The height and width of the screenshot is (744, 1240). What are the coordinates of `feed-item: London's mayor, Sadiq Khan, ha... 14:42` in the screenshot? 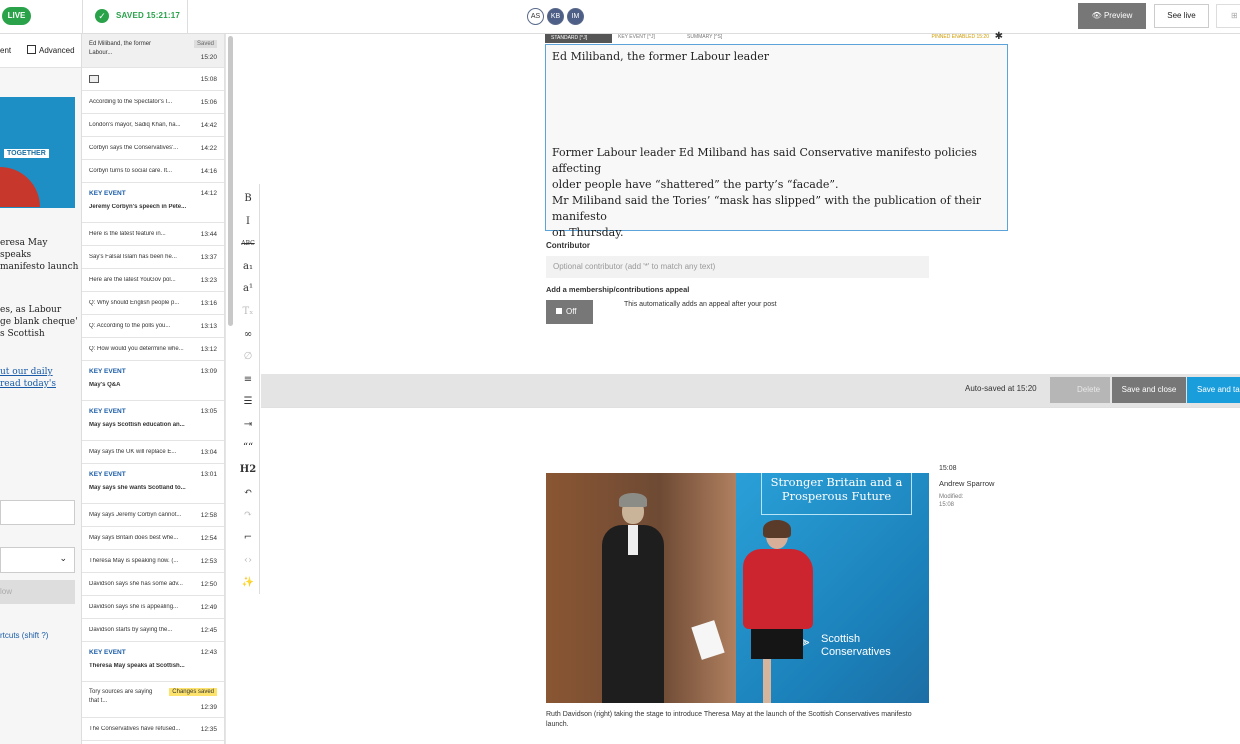 It's located at (153, 125).